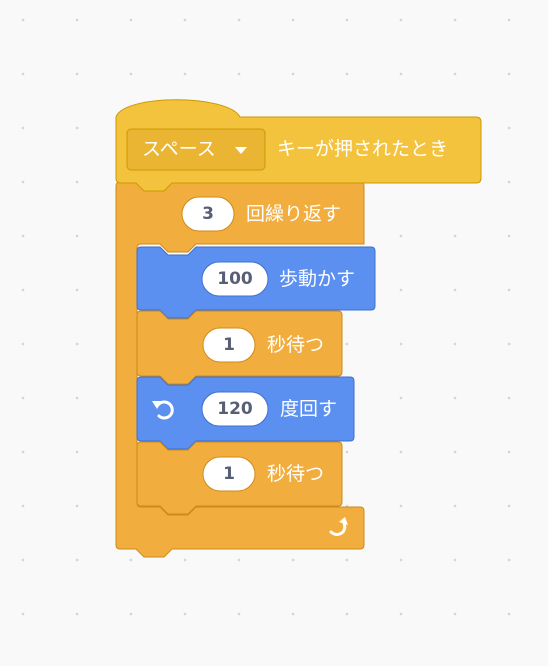 This screenshot has width=548, height=666. Describe the element at coordinates (295, 474) in the screenshot. I see `wait-label-2: 秒待つ` at that location.